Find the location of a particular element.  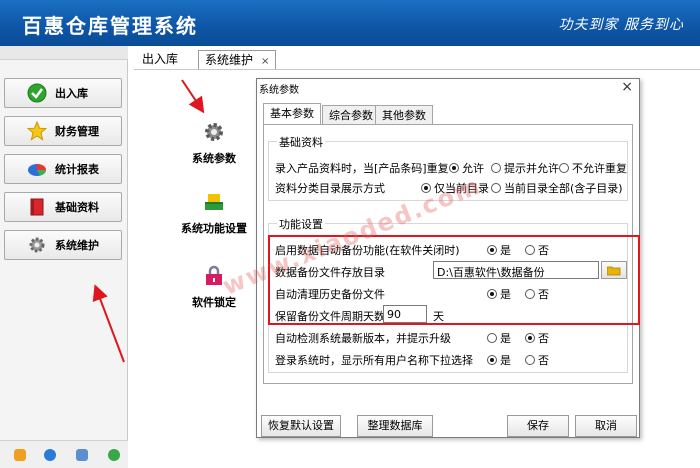

login-user-list-no-radio: 否 is located at coordinates (537, 360).